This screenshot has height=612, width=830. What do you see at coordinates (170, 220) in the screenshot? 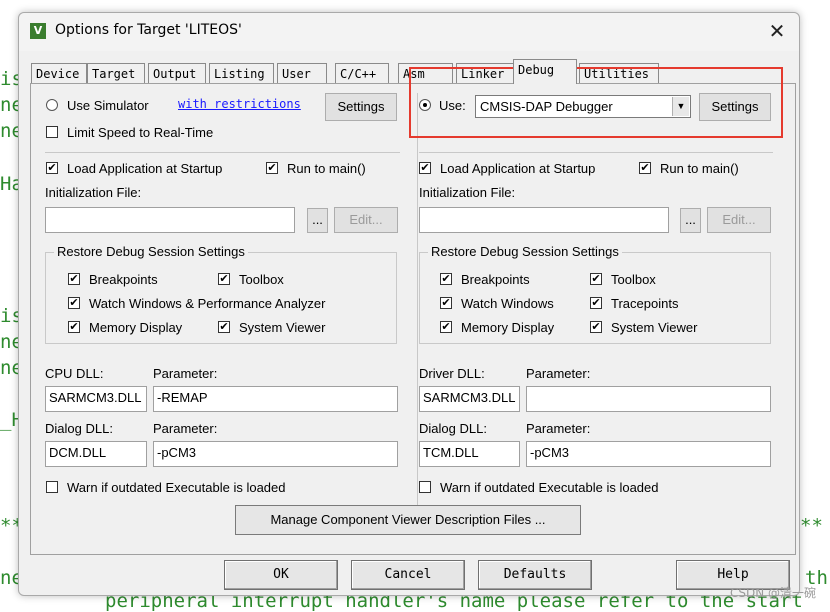
I see `init-file-input` at bounding box center [170, 220].